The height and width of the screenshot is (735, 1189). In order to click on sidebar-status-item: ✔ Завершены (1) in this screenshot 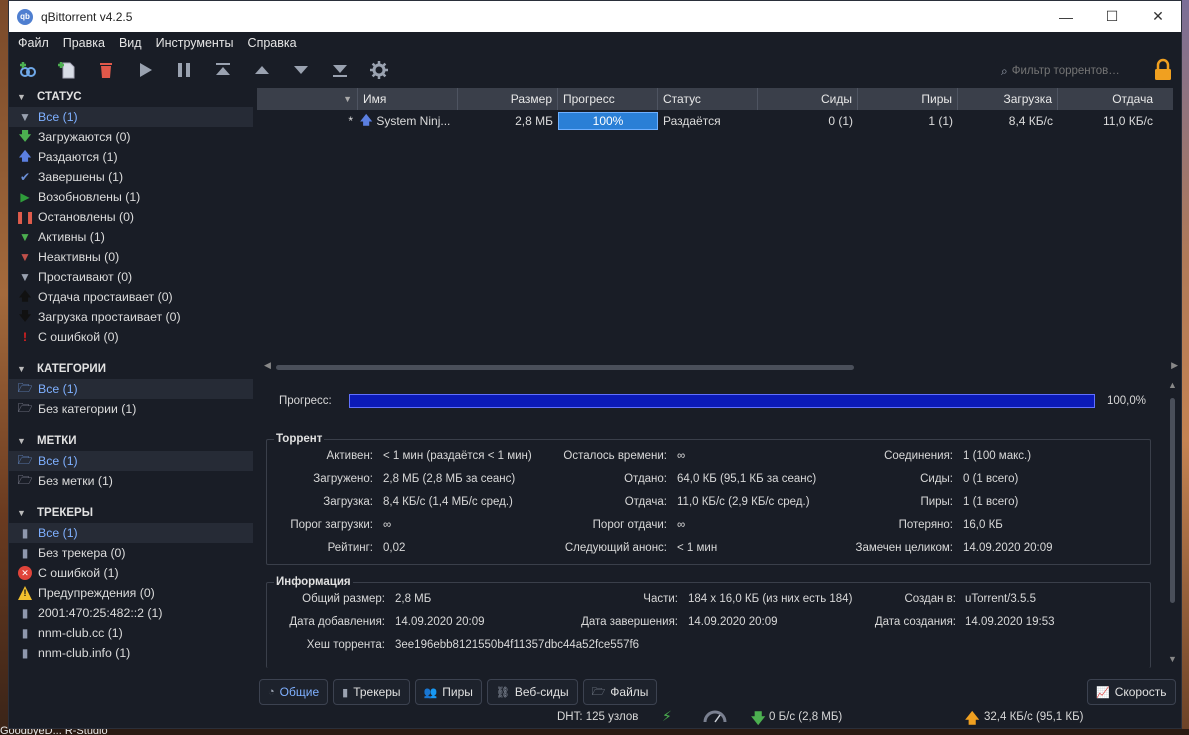, I will do `click(131, 177)`.